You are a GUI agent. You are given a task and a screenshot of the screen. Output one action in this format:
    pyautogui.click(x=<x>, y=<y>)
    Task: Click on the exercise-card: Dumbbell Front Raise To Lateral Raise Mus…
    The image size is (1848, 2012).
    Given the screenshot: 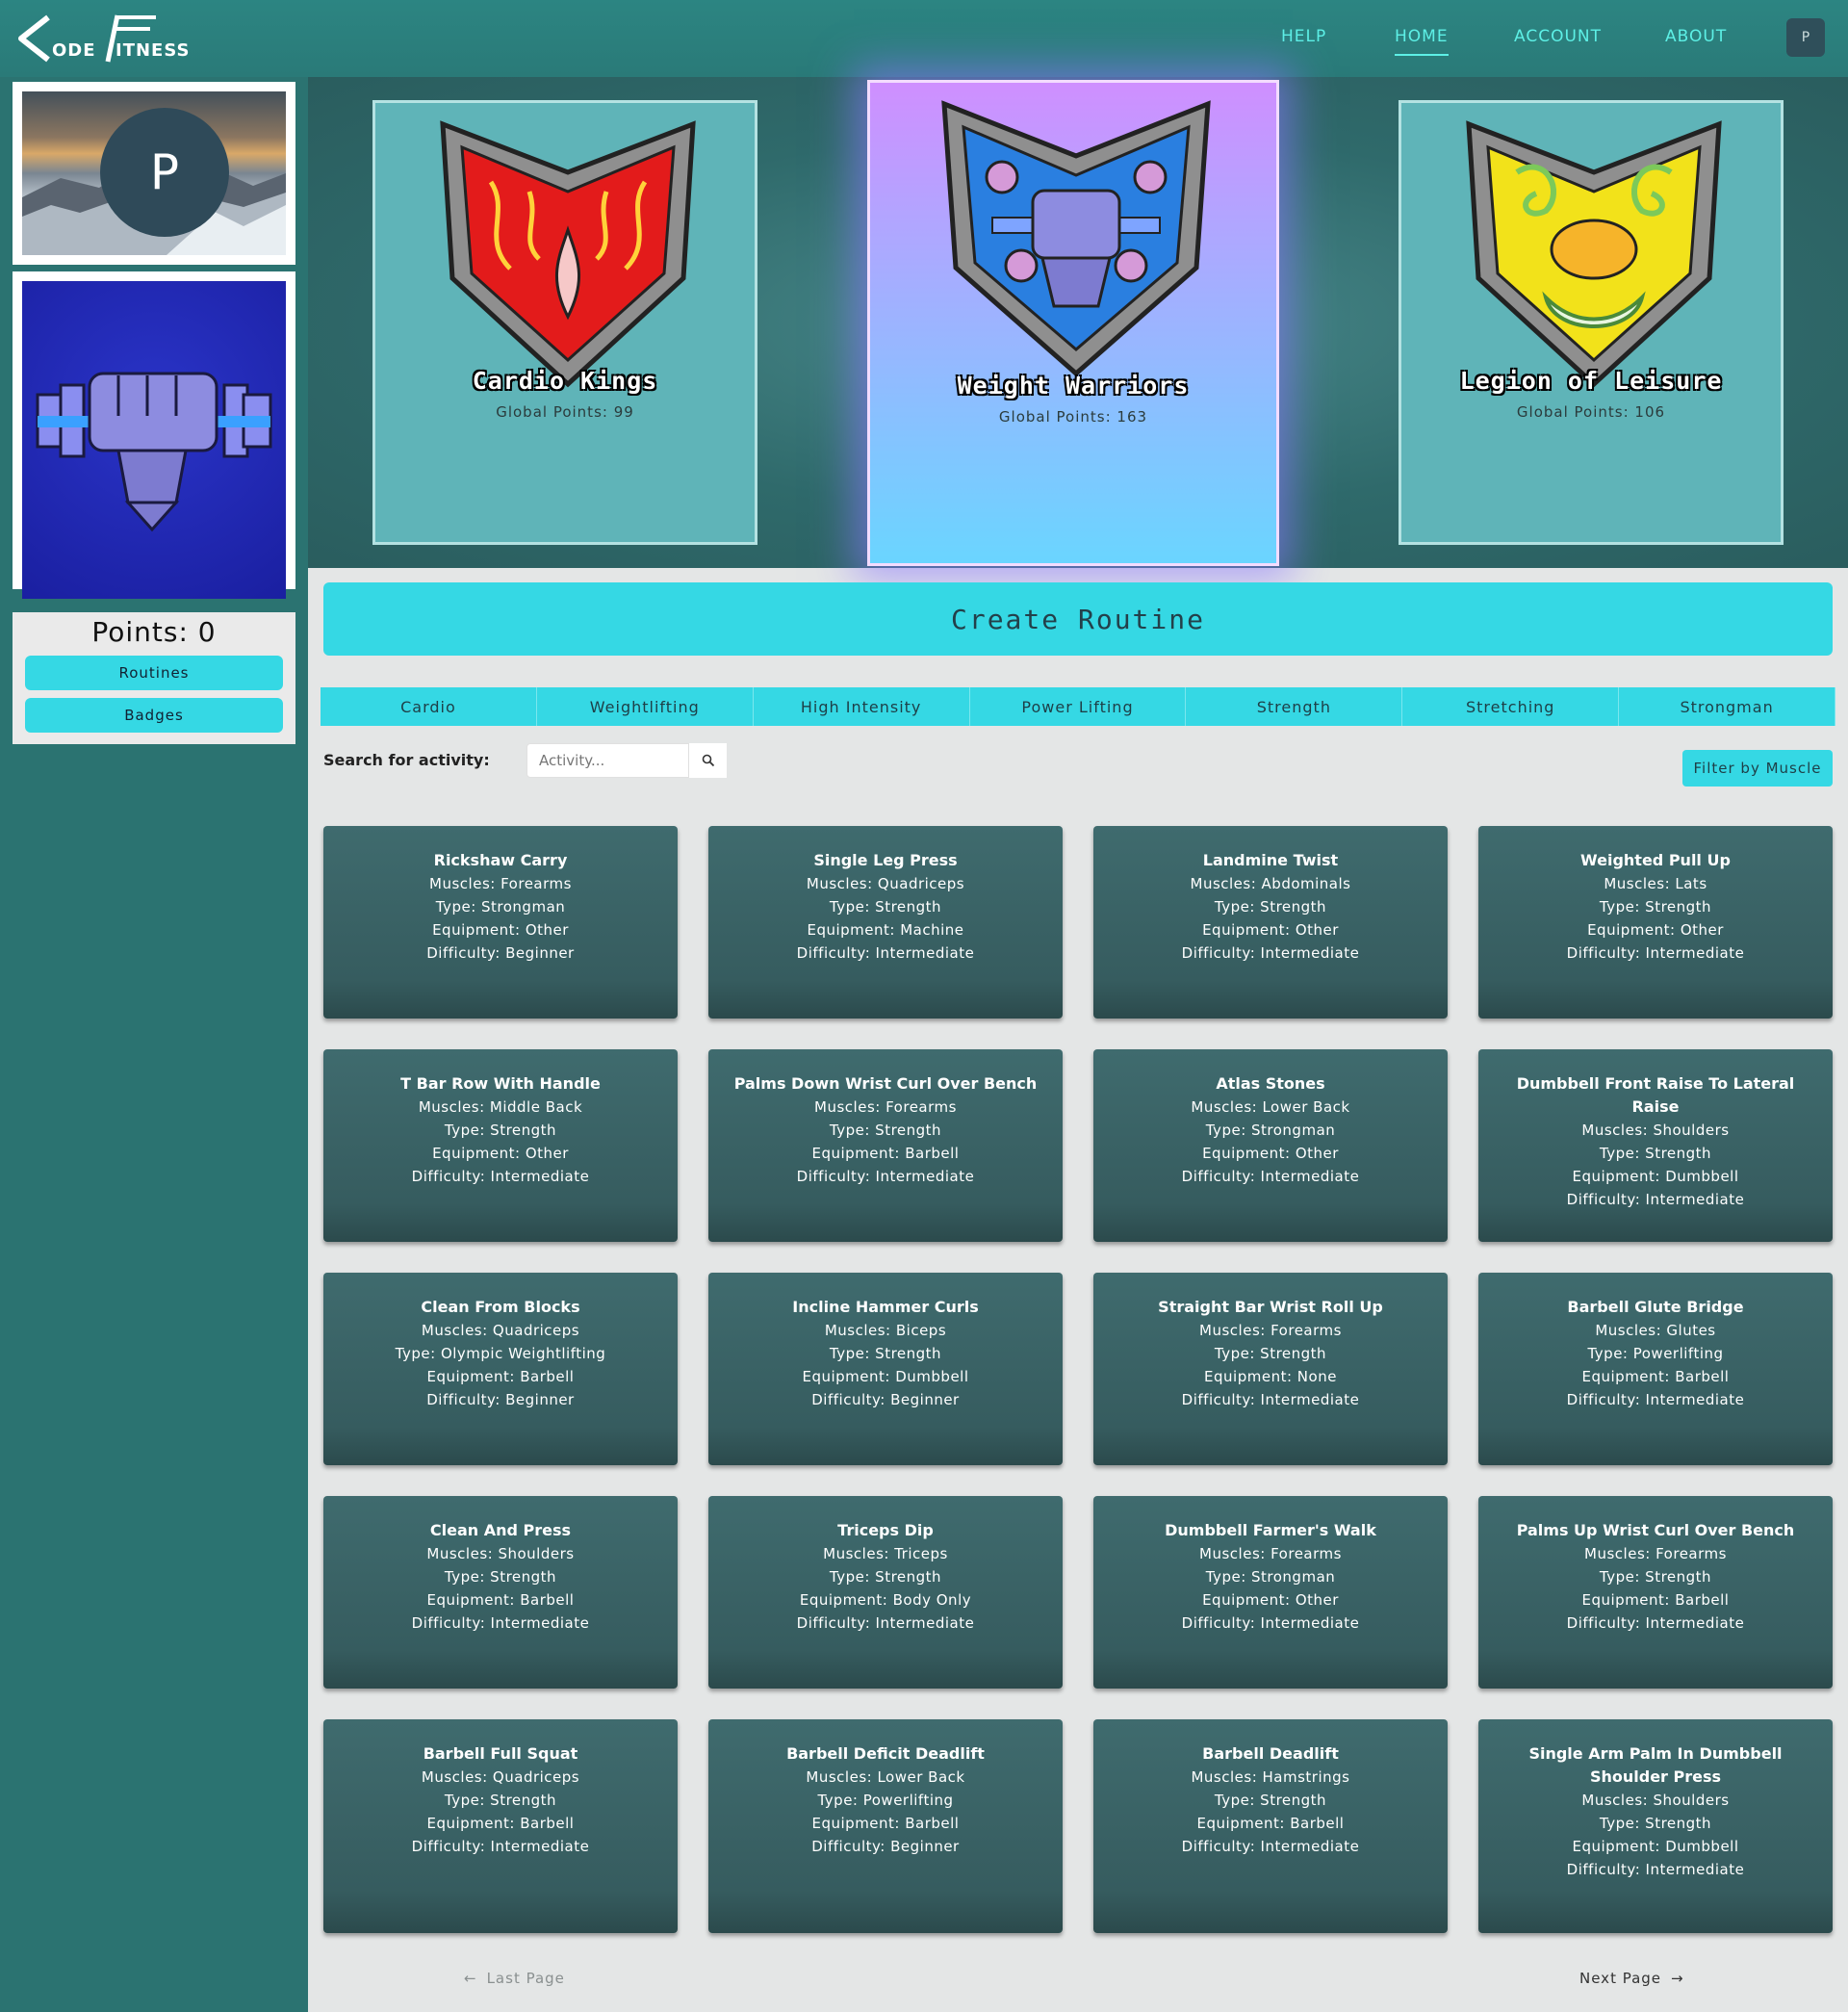 What is the action you would take?
    pyautogui.click(x=1655, y=1145)
    